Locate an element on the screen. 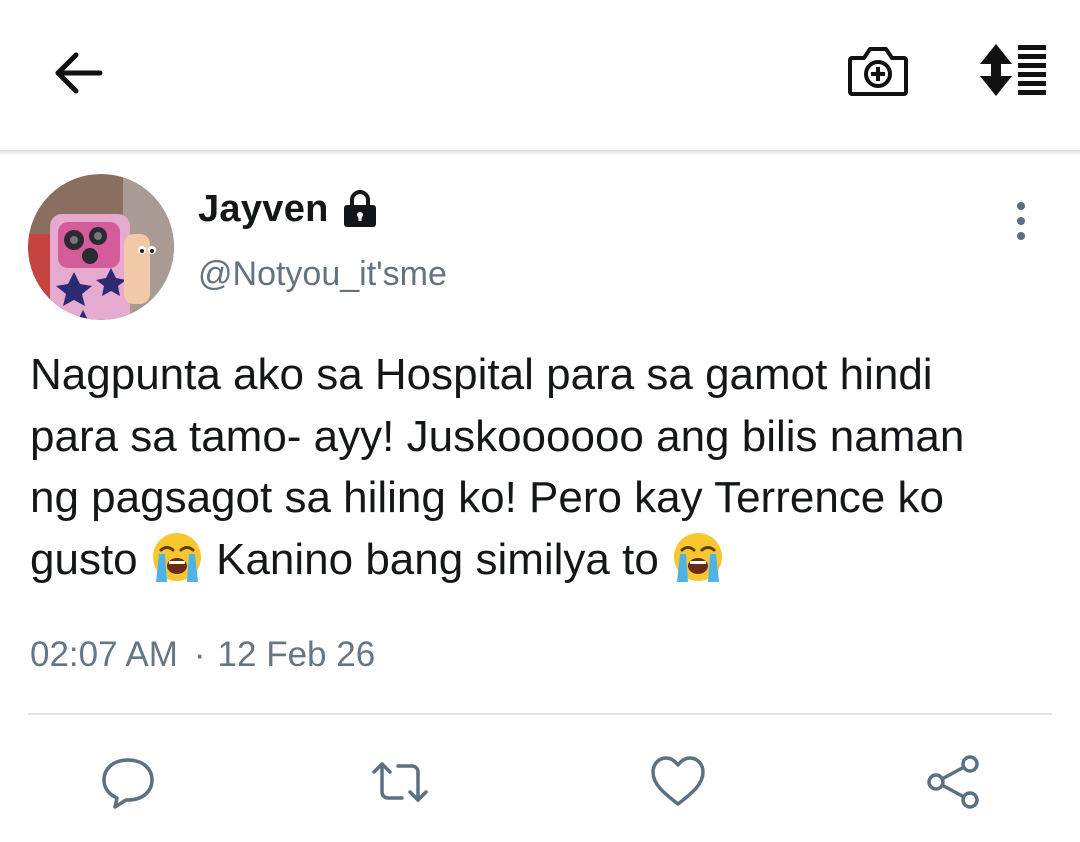 The width and height of the screenshot is (1080, 842). author-handle: @Notyou_it'sme is located at coordinates (322, 274).